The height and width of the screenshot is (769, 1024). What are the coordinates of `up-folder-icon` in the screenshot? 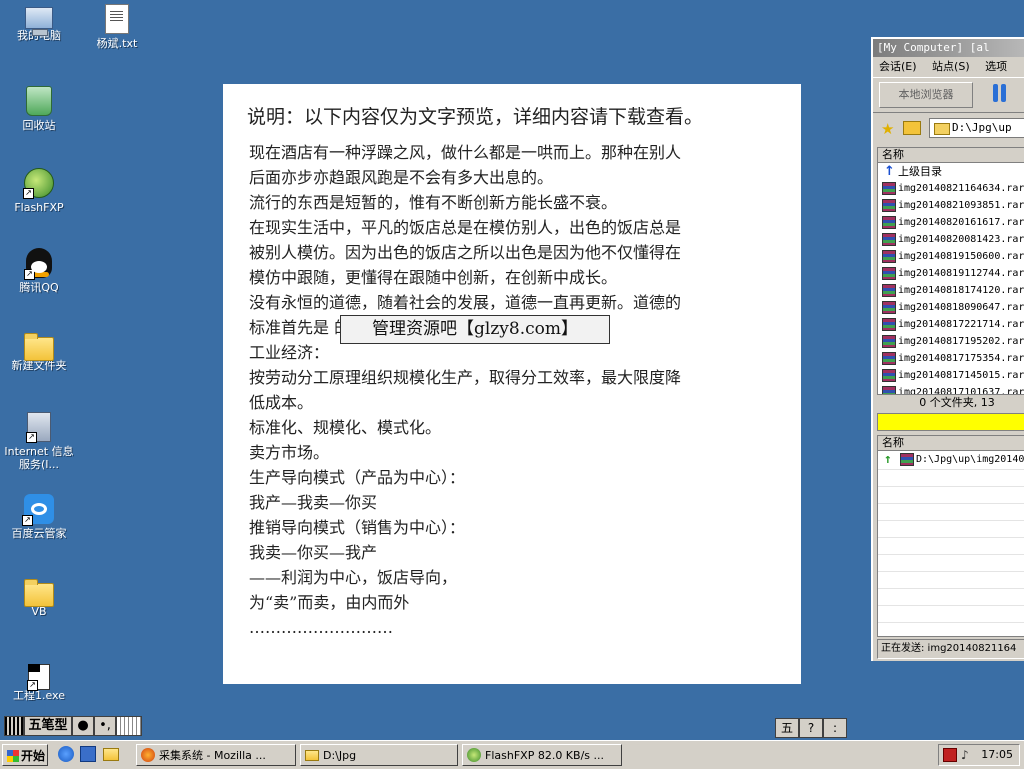 It's located at (912, 128).